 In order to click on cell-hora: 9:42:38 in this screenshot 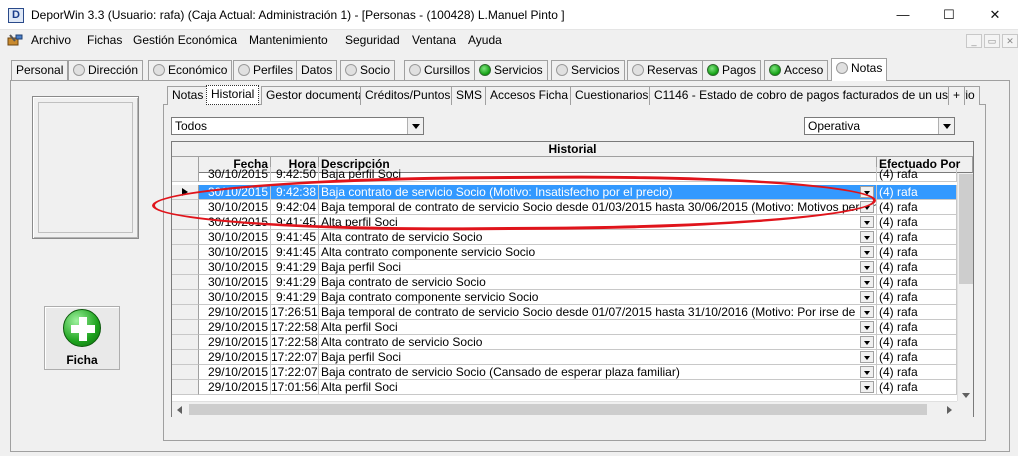, I will do `click(295, 192)`.